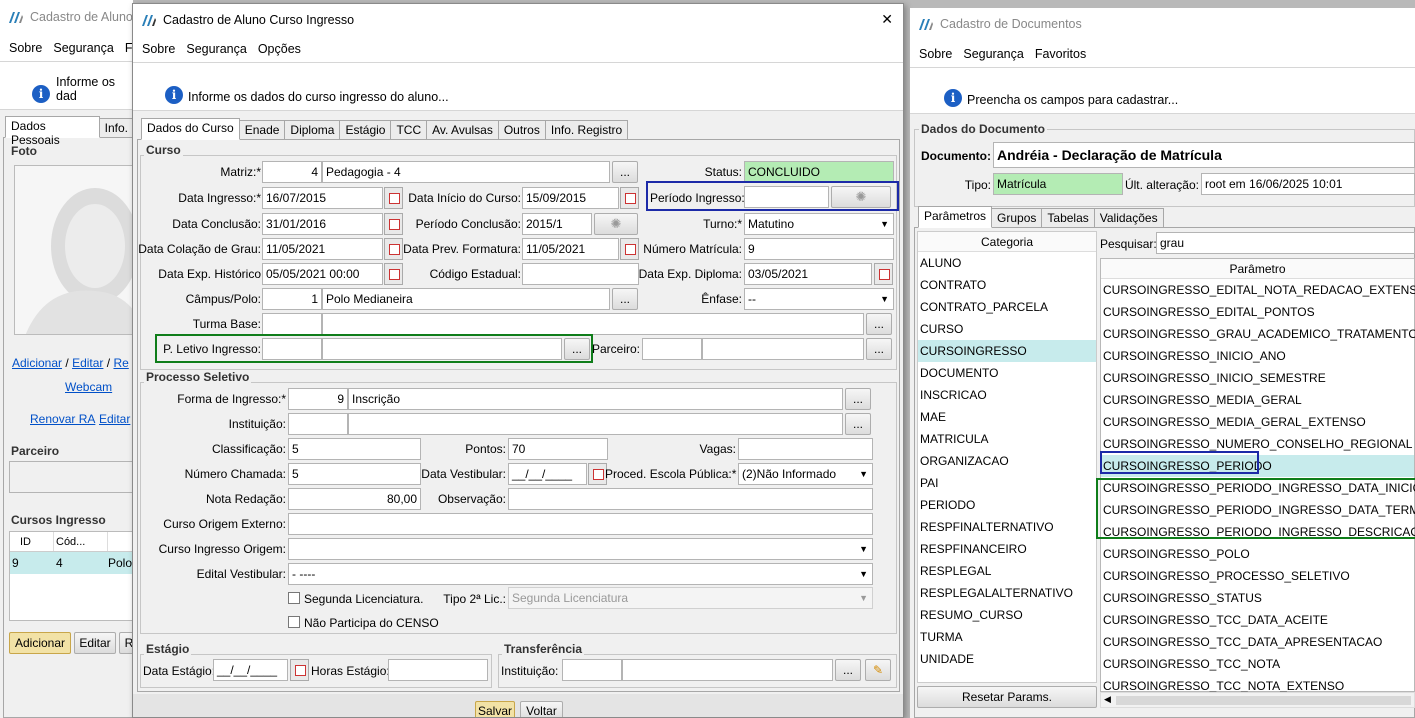 The image size is (1415, 718). I want to click on data-ingresso-field: 16/07/2015, so click(322, 198).